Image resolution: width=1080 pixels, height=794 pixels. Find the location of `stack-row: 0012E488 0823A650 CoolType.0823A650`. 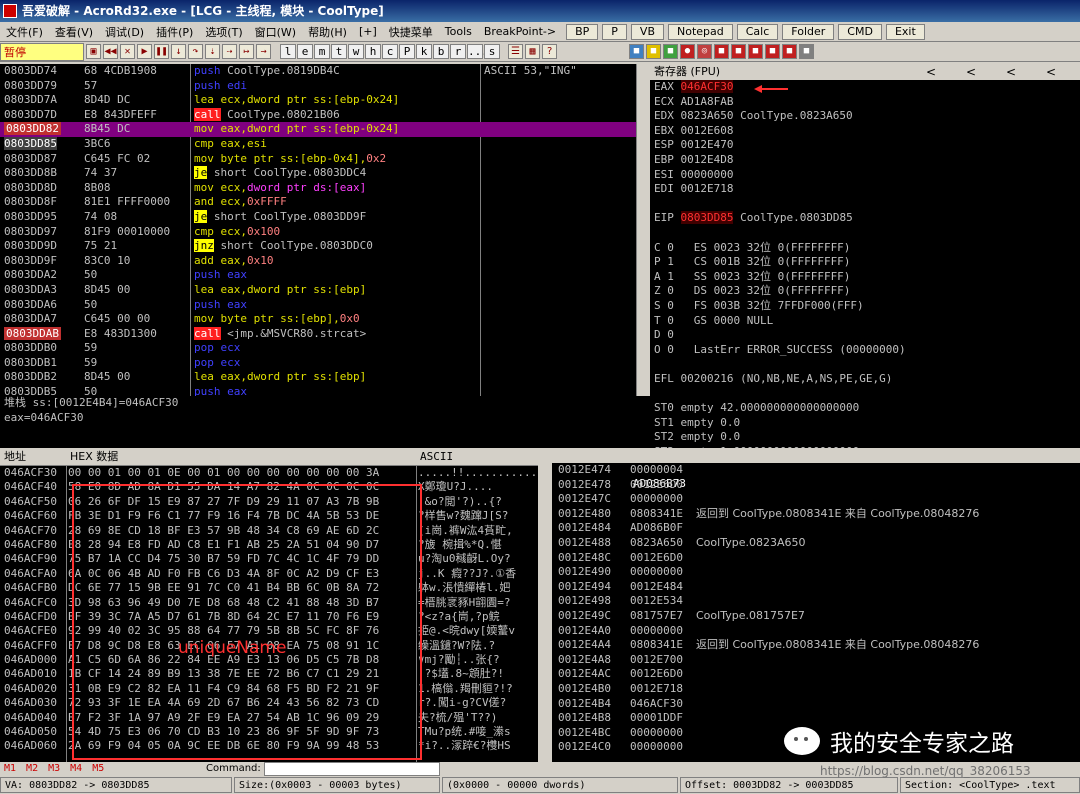

stack-row: 0012E488 0823A650 CoolType.0823A650 is located at coordinates (816, 543).